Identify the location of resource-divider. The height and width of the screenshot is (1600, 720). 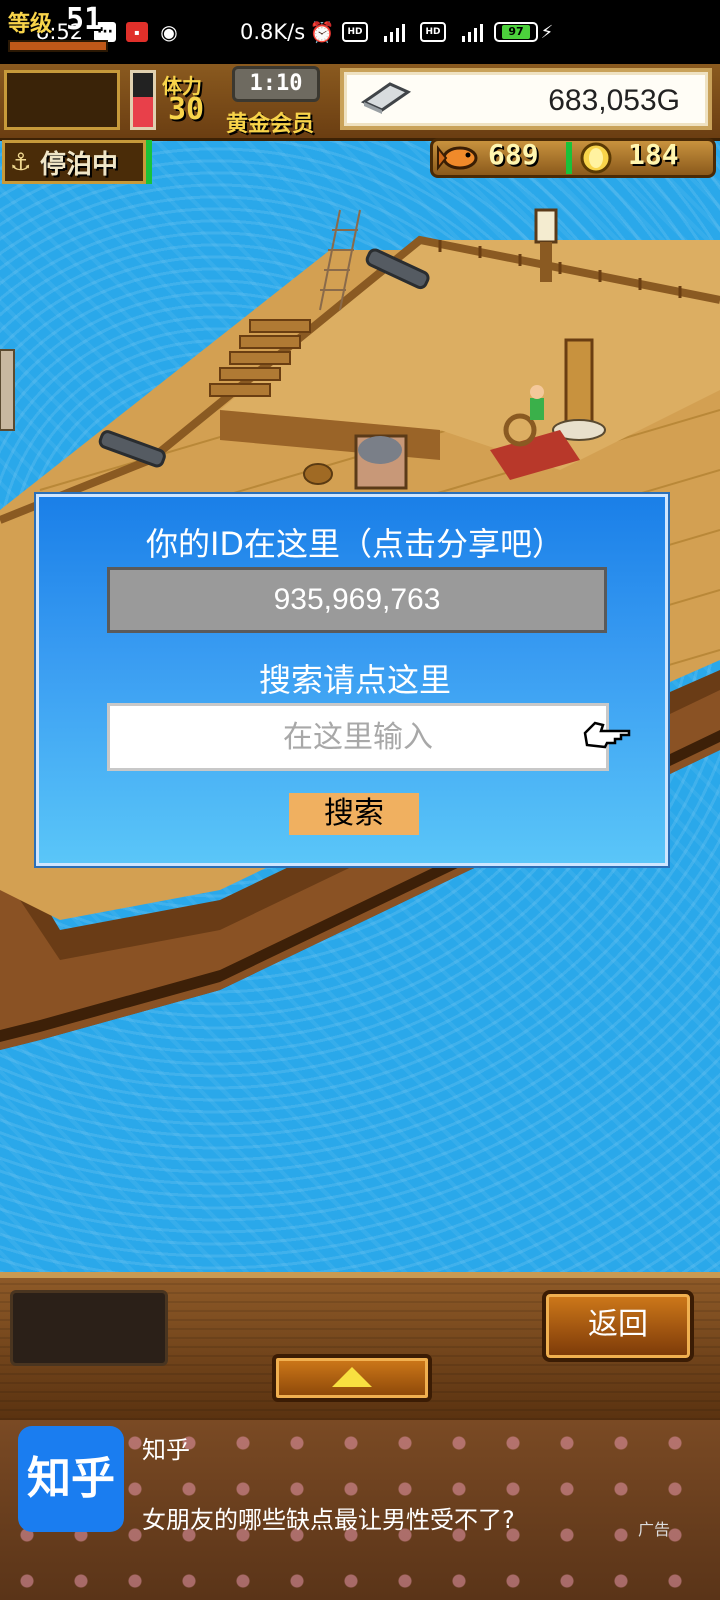
(569, 158).